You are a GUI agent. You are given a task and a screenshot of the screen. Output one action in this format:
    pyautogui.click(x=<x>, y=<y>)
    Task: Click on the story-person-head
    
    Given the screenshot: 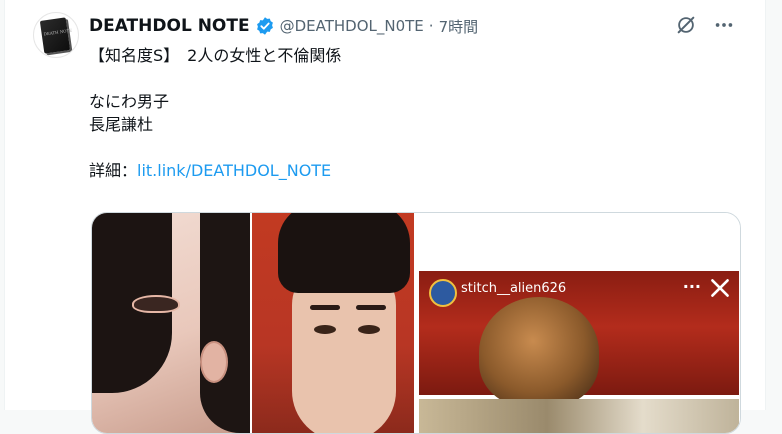 What is the action you would take?
    pyautogui.click(x=539, y=352)
    